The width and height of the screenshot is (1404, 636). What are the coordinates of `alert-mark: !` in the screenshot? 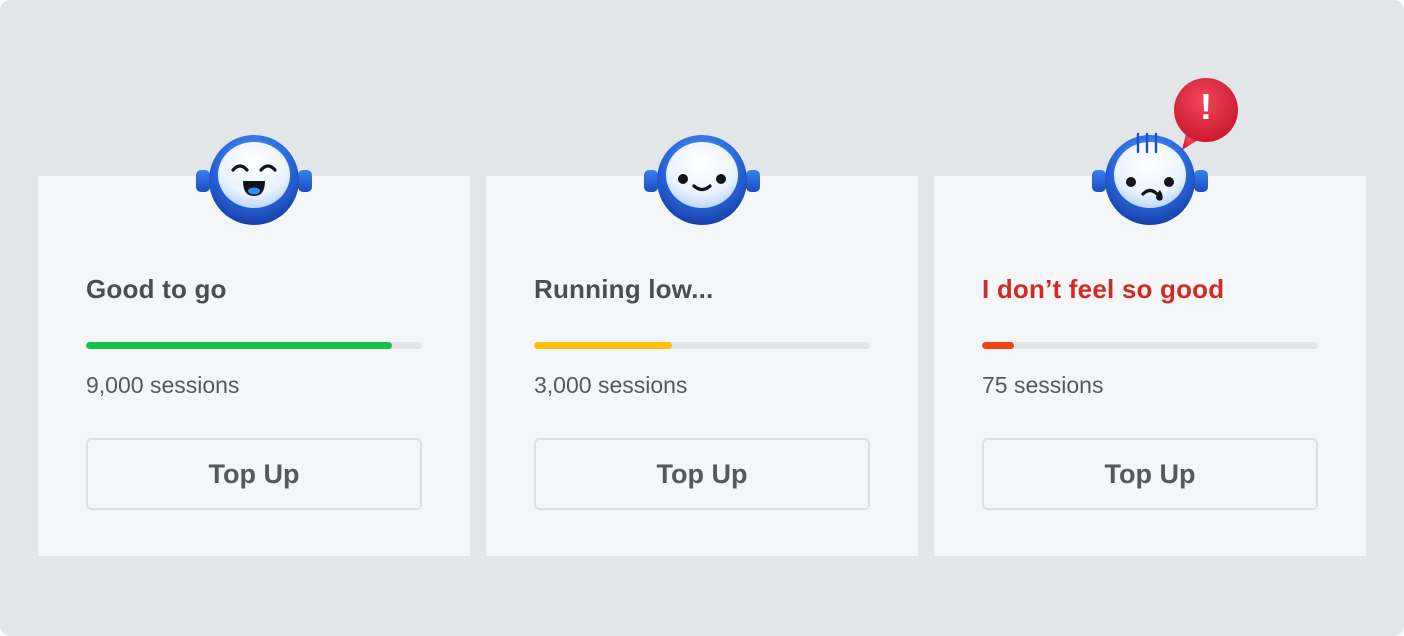 It's located at (1206, 106).